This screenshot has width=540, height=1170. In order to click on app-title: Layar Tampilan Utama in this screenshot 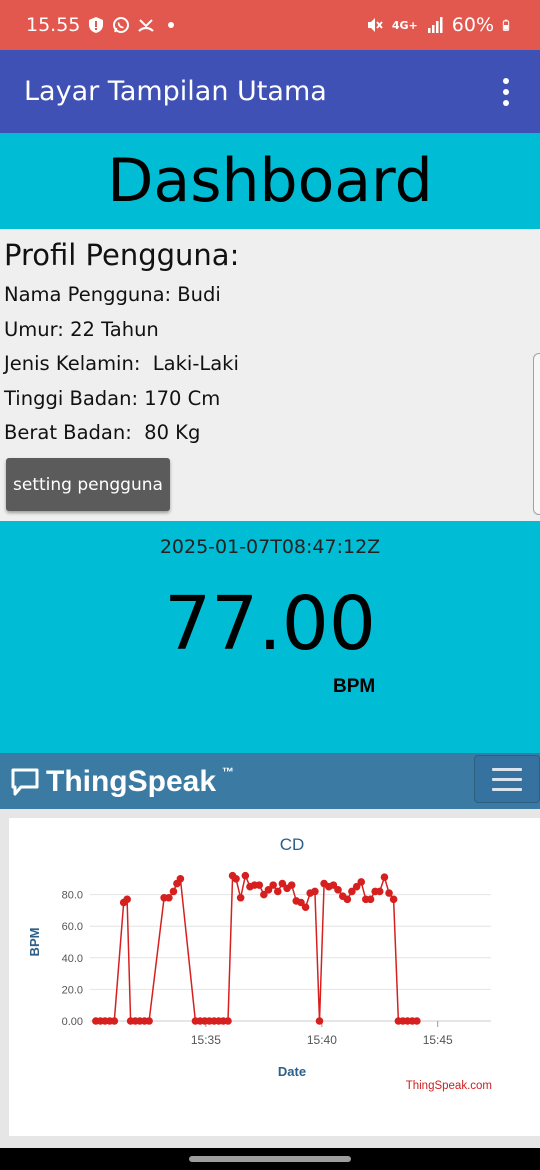, I will do `click(175, 91)`.